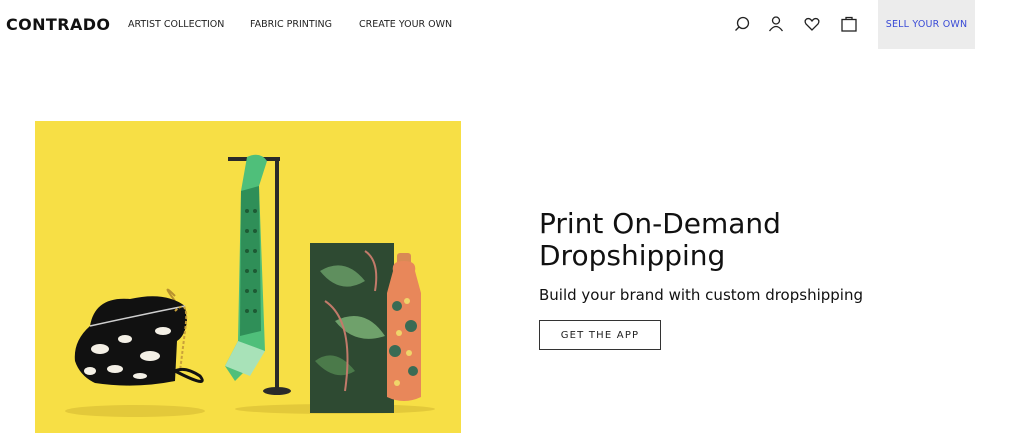 This screenshot has height=446, width=1024. What do you see at coordinates (742, 24) in the screenshot?
I see `search-icon` at bounding box center [742, 24].